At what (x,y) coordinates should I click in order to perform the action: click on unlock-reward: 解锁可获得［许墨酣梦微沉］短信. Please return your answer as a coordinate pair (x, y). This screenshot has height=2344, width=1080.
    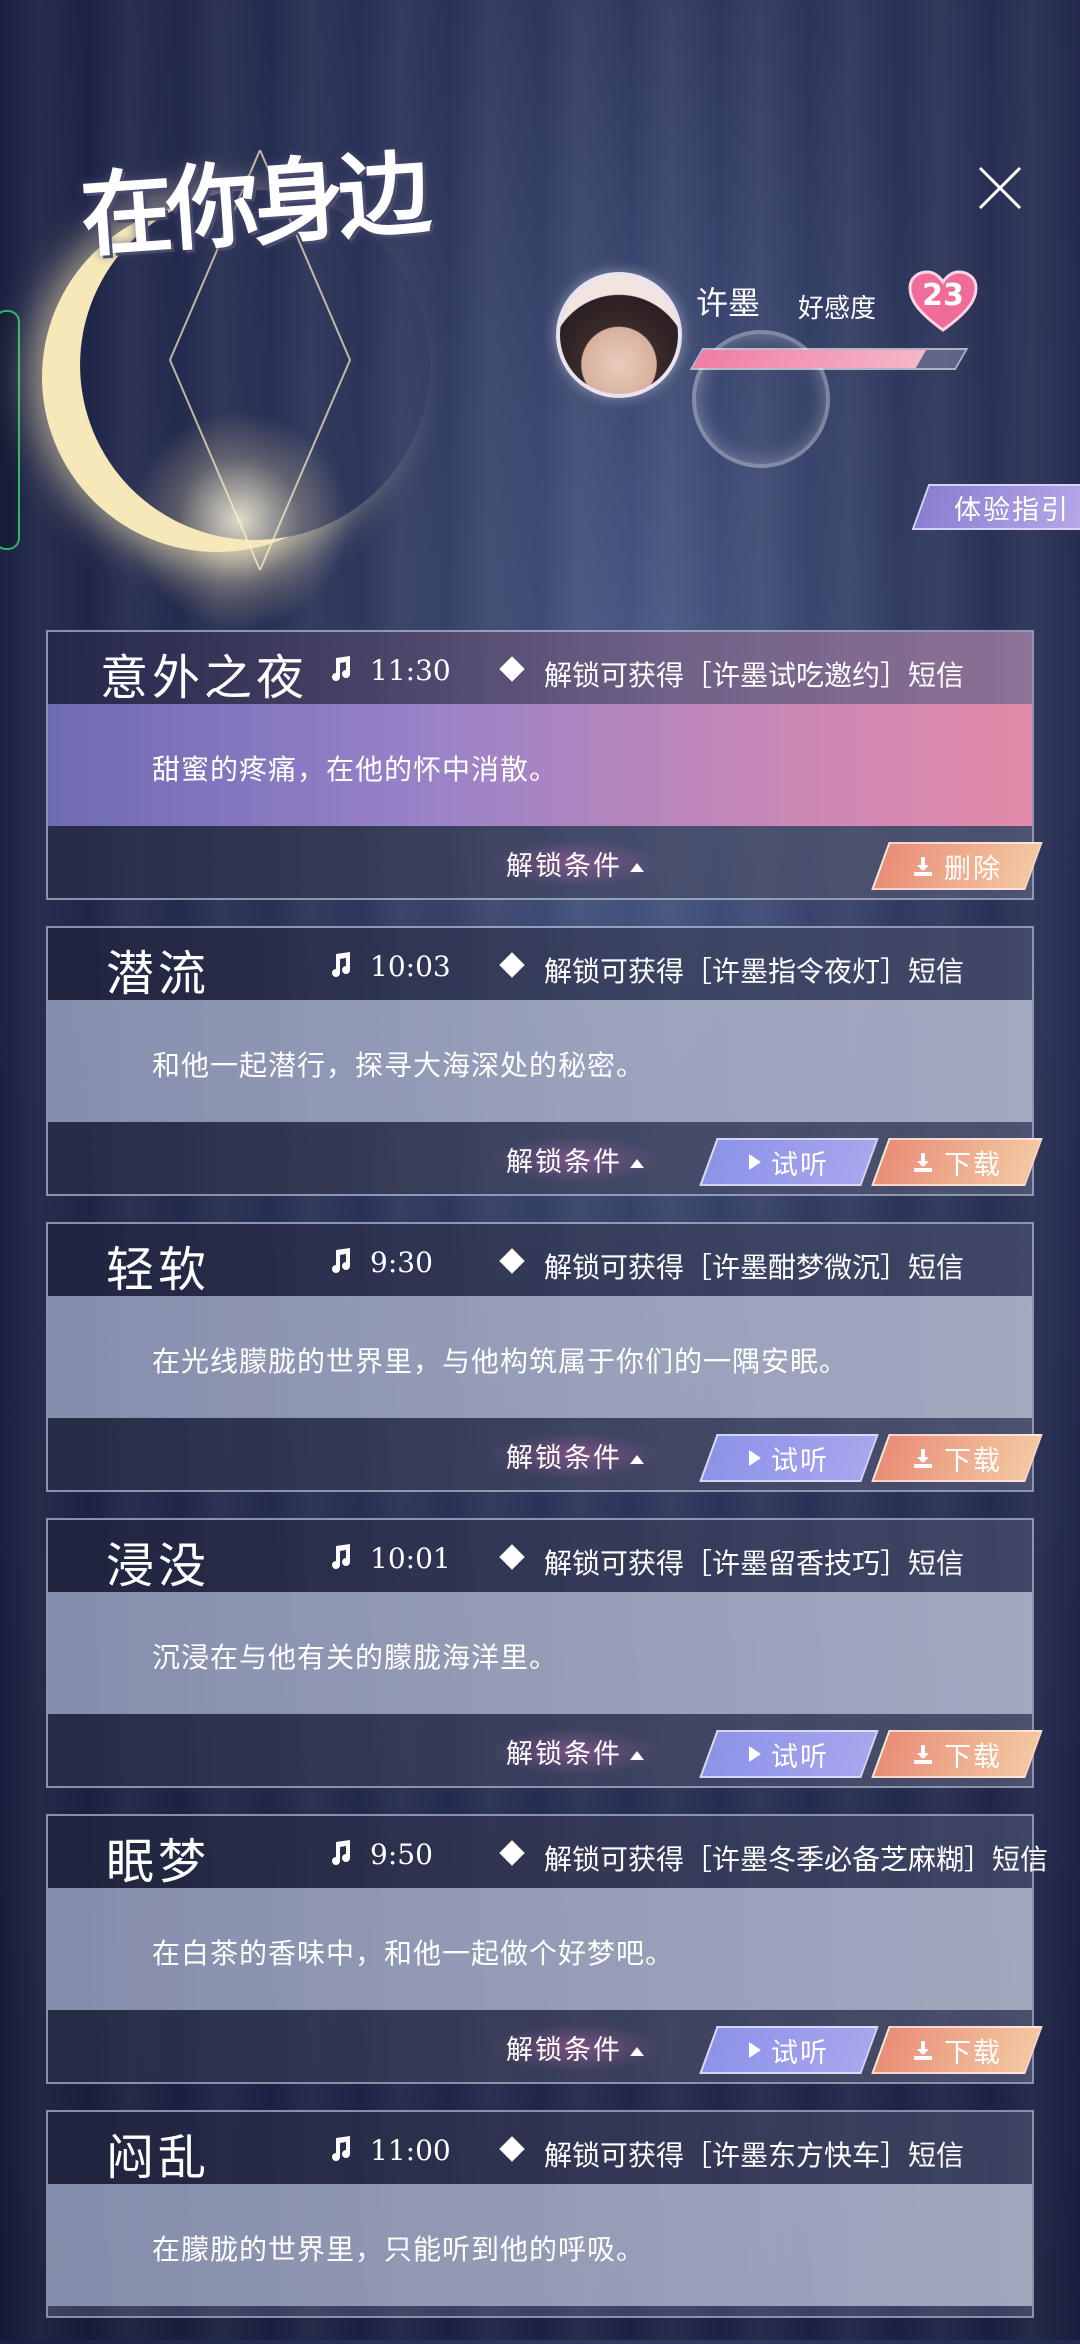
    Looking at the image, I should click on (754, 1267).